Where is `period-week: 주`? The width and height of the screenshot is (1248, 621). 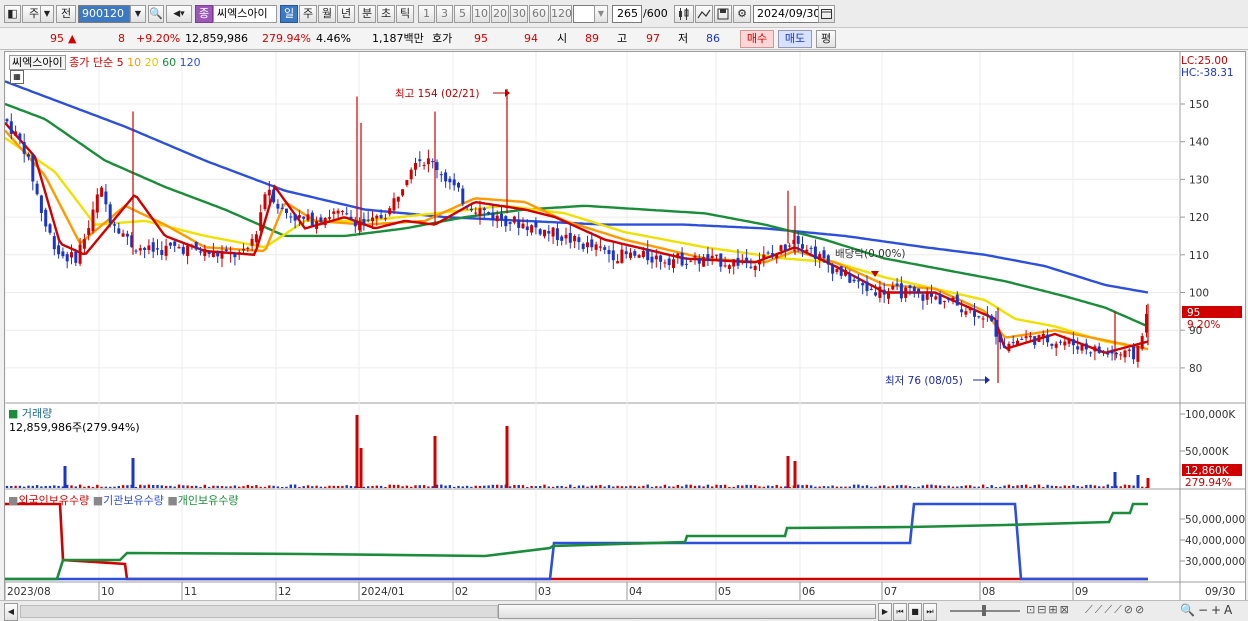
period-week: 주 is located at coordinates (308, 14).